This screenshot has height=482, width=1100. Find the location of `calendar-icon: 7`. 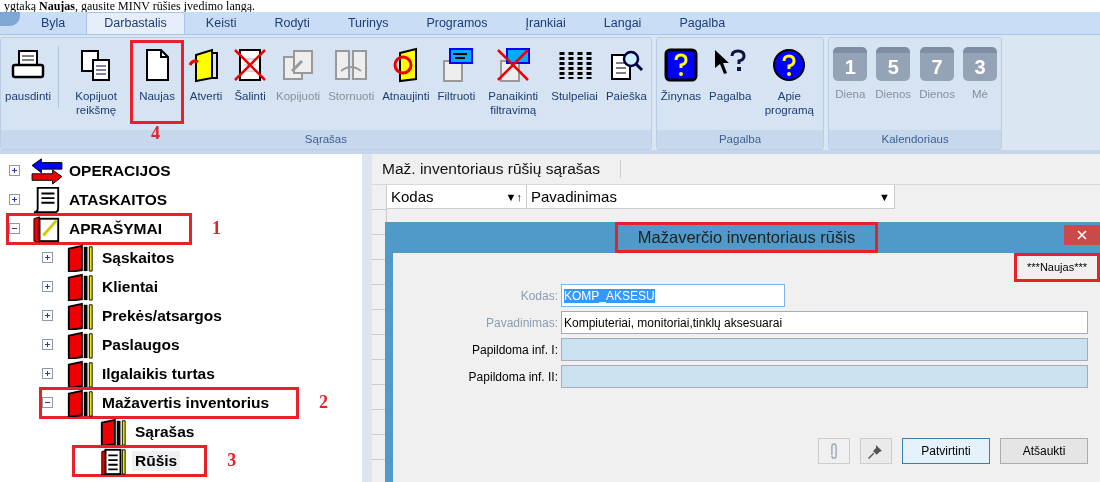

calendar-icon: 7 is located at coordinates (937, 64).